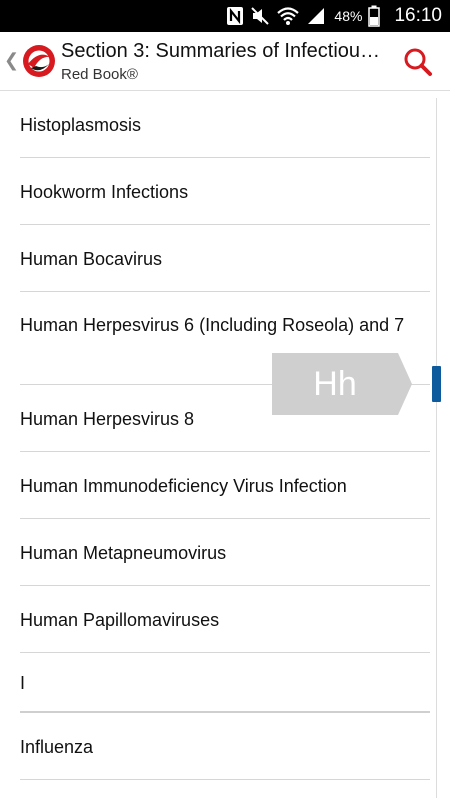  Describe the element at coordinates (418, 62) in the screenshot. I see `search-icon` at that location.